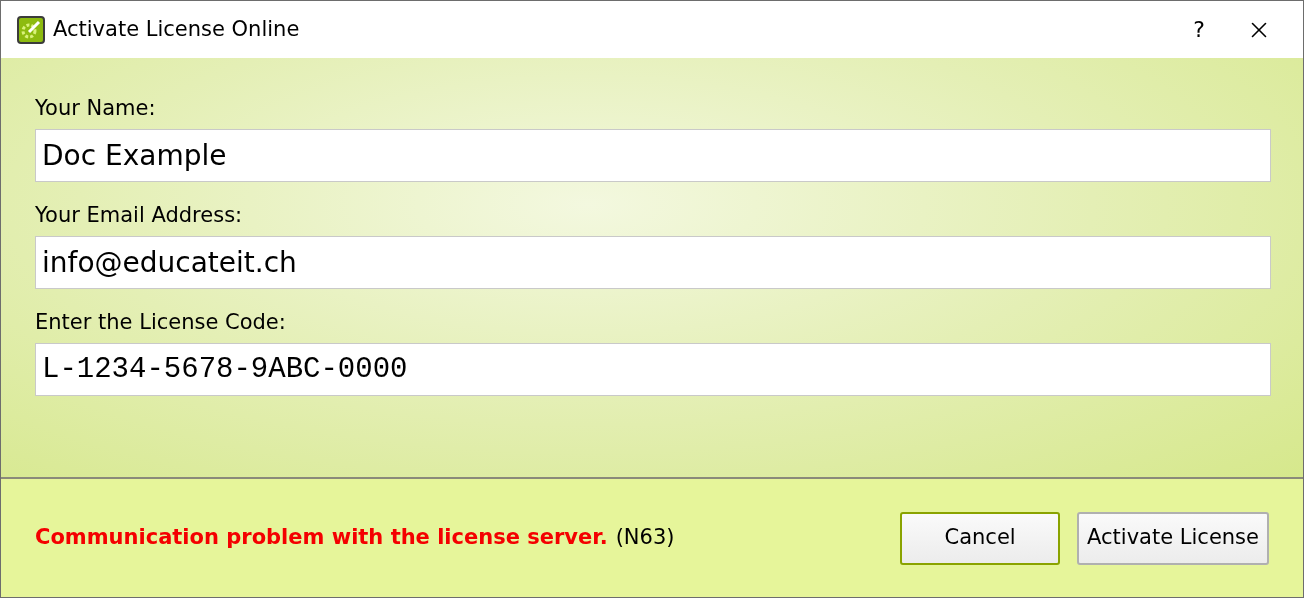 The width and height of the screenshot is (1304, 598). Describe the element at coordinates (980, 538) in the screenshot. I see `cancel-button: Cancel` at that location.